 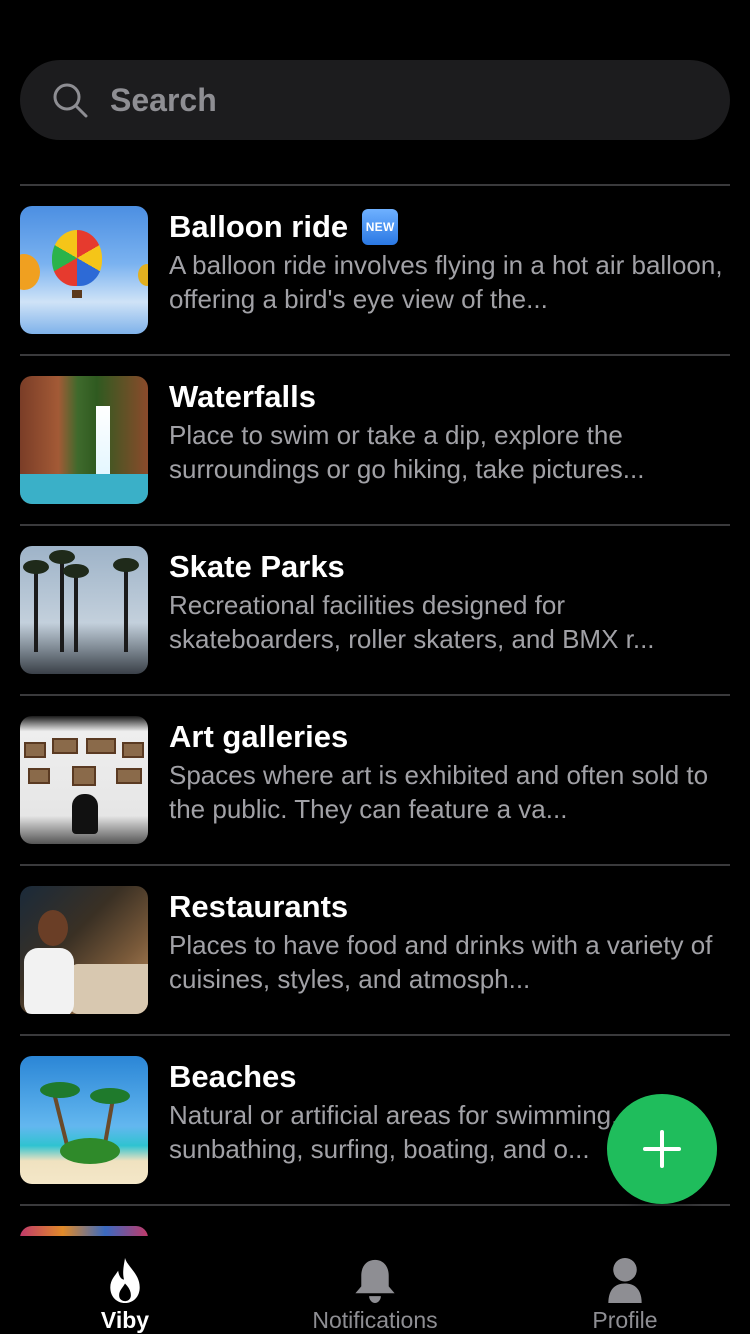 I want to click on item-title: Restaurants, so click(x=259, y=906).